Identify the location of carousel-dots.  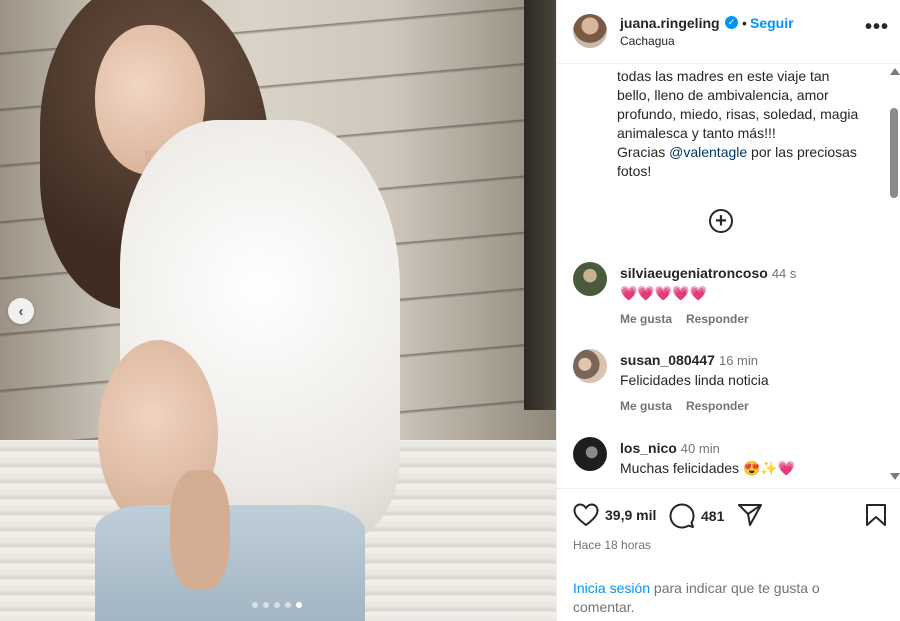
(277, 605).